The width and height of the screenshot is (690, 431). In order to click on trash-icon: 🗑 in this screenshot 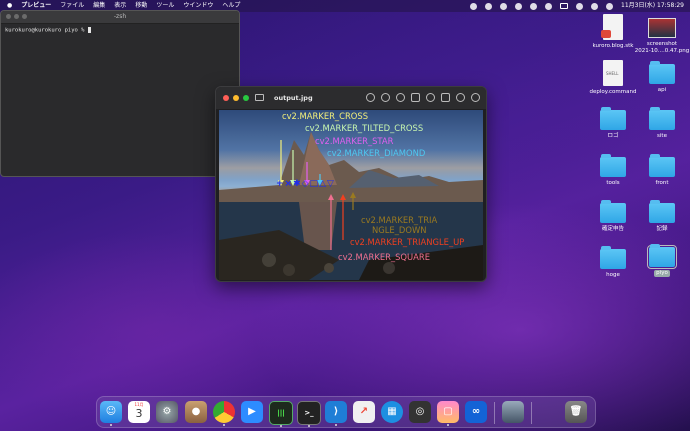, I will do `click(576, 412)`.